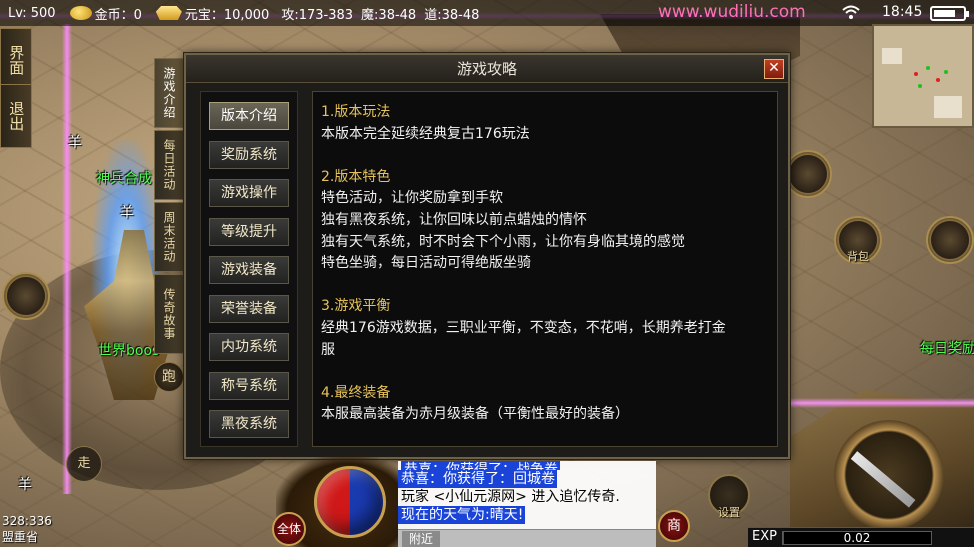 This screenshot has width=974, height=547. I want to click on backpack-label: 背包, so click(858, 256).